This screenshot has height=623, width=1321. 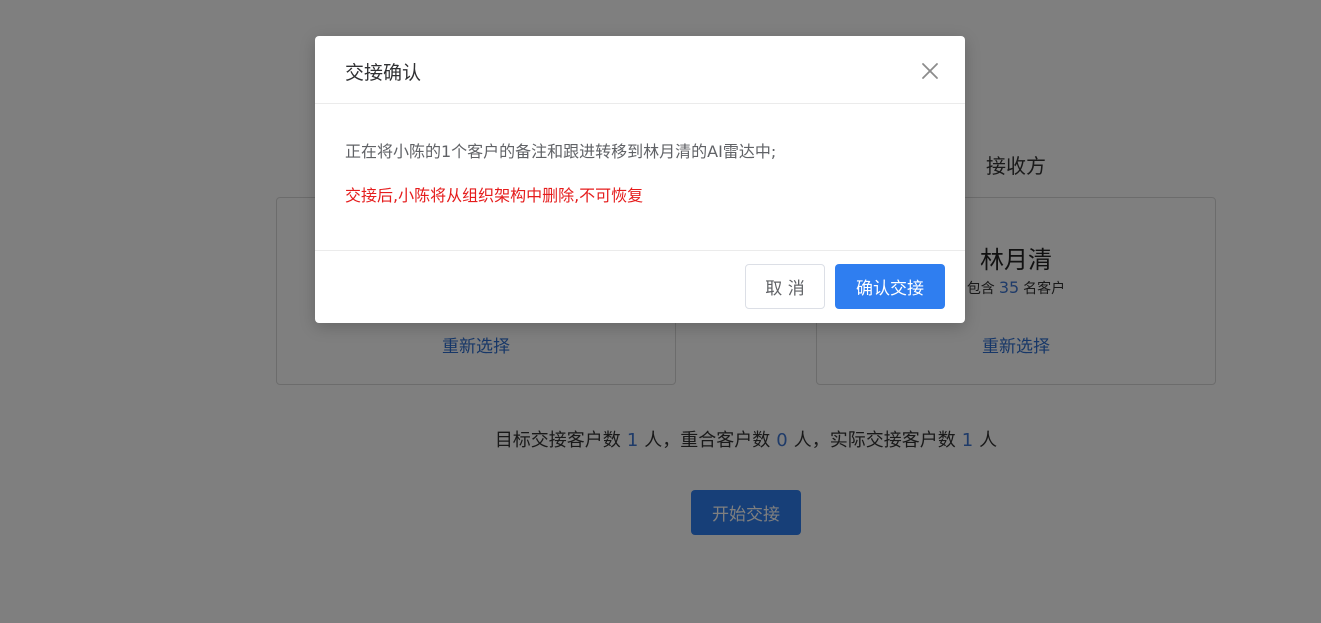 What do you see at coordinates (785, 286) in the screenshot?
I see `cancel-button: 取 消` at bounding box center [785, 286].